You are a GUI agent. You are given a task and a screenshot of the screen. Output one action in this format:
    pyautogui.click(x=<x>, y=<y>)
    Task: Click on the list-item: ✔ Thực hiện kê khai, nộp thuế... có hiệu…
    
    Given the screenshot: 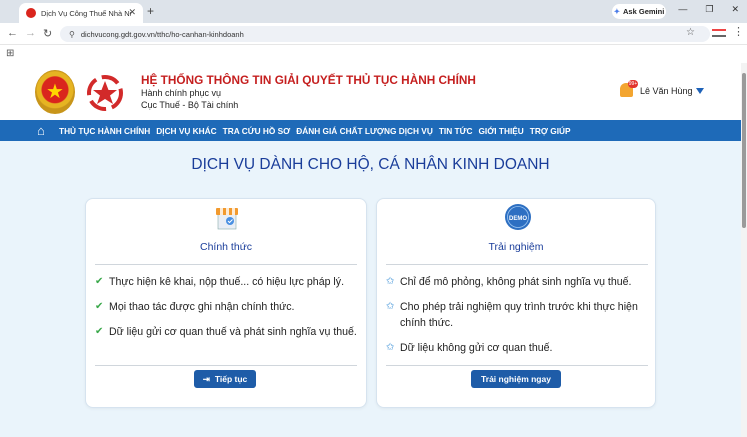 What is the action you would take?
    pyautogui.click(x=228, y=282)
    